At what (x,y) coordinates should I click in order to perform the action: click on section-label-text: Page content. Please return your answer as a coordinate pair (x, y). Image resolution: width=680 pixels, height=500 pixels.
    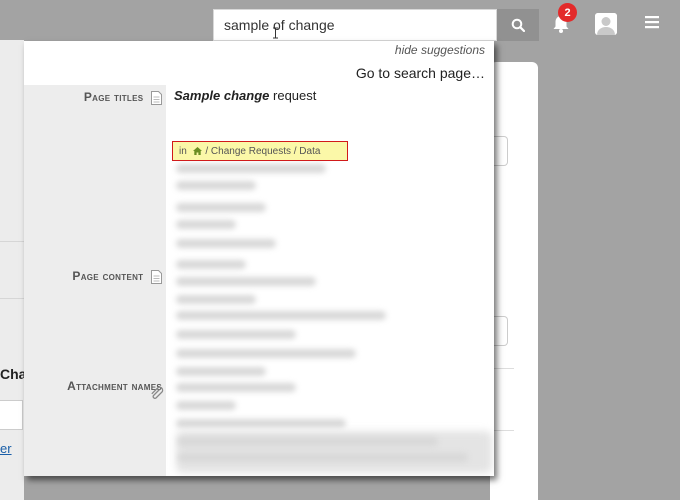
    Looking at the image, I should click on (108, 276).